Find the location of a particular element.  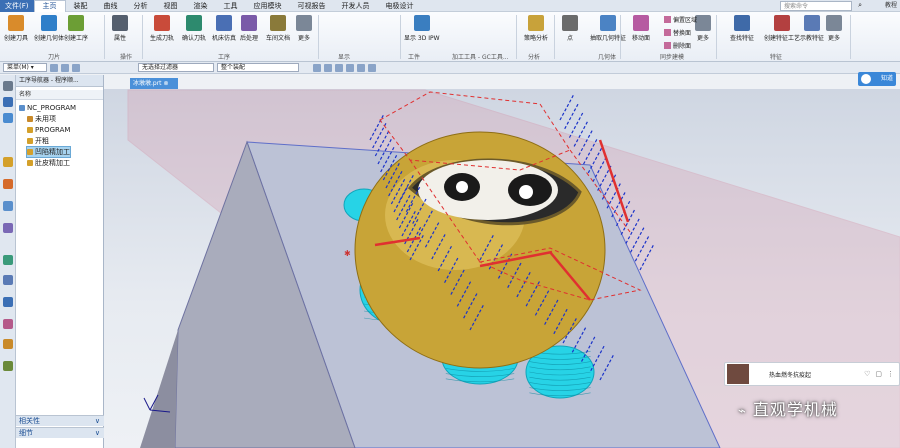

feature-process-button: 创建特征工艺 is located at coordinates (782, 28).